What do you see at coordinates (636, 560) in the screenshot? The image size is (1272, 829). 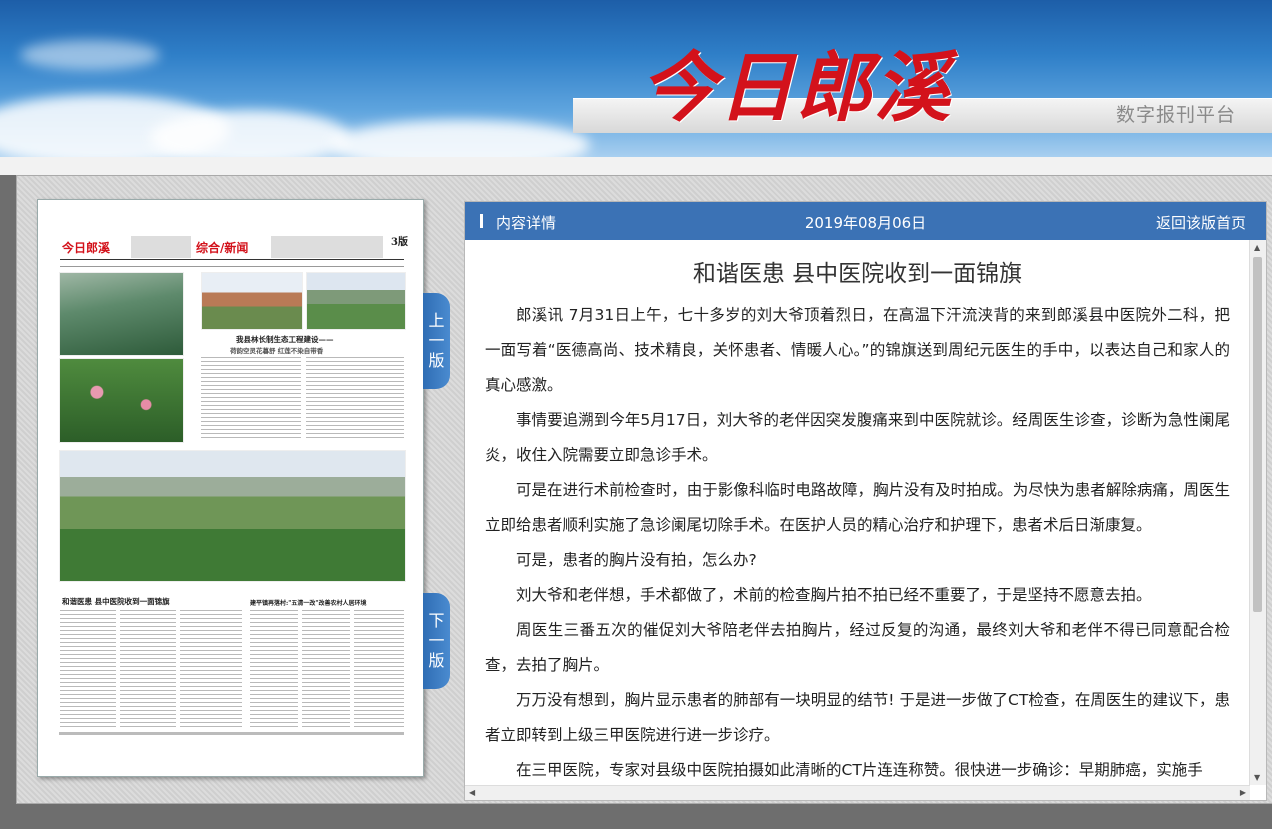 I see `article-paragraph: 可是，患者的胸片没有拍，怎么办?` at bounding box center [636, 560].